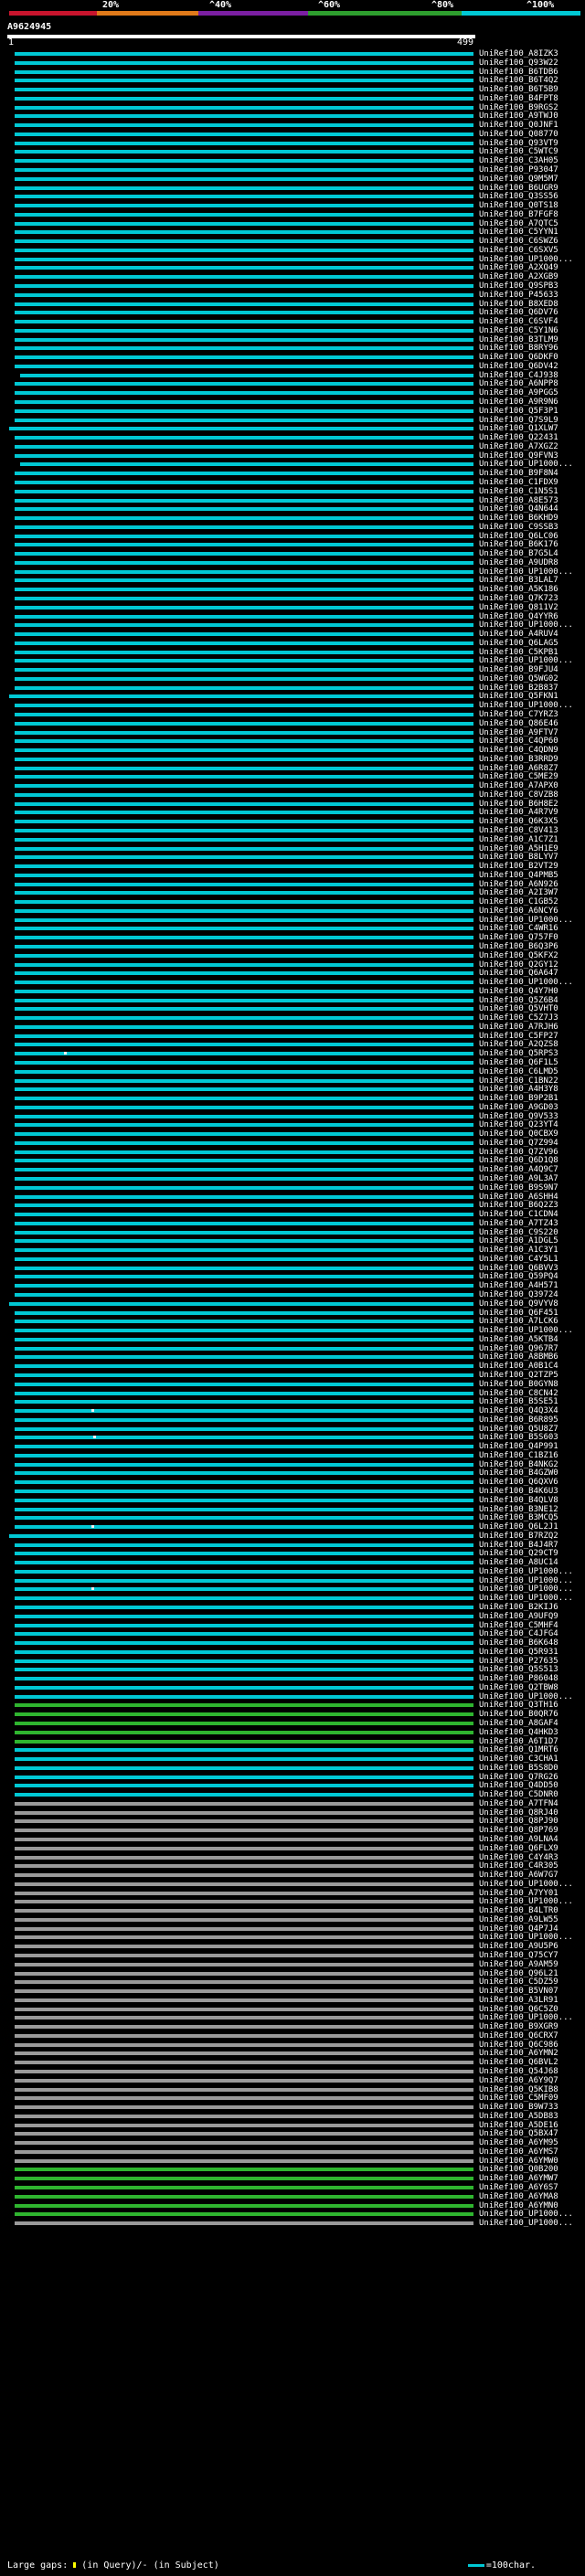 The height and width of the screenshot is (2576, 585). What do you see at coordinates (532, 1482) in the screenshot?
I see `hit-label: UniRef100_Q6QXV6` at bounding box center [532, 1482].